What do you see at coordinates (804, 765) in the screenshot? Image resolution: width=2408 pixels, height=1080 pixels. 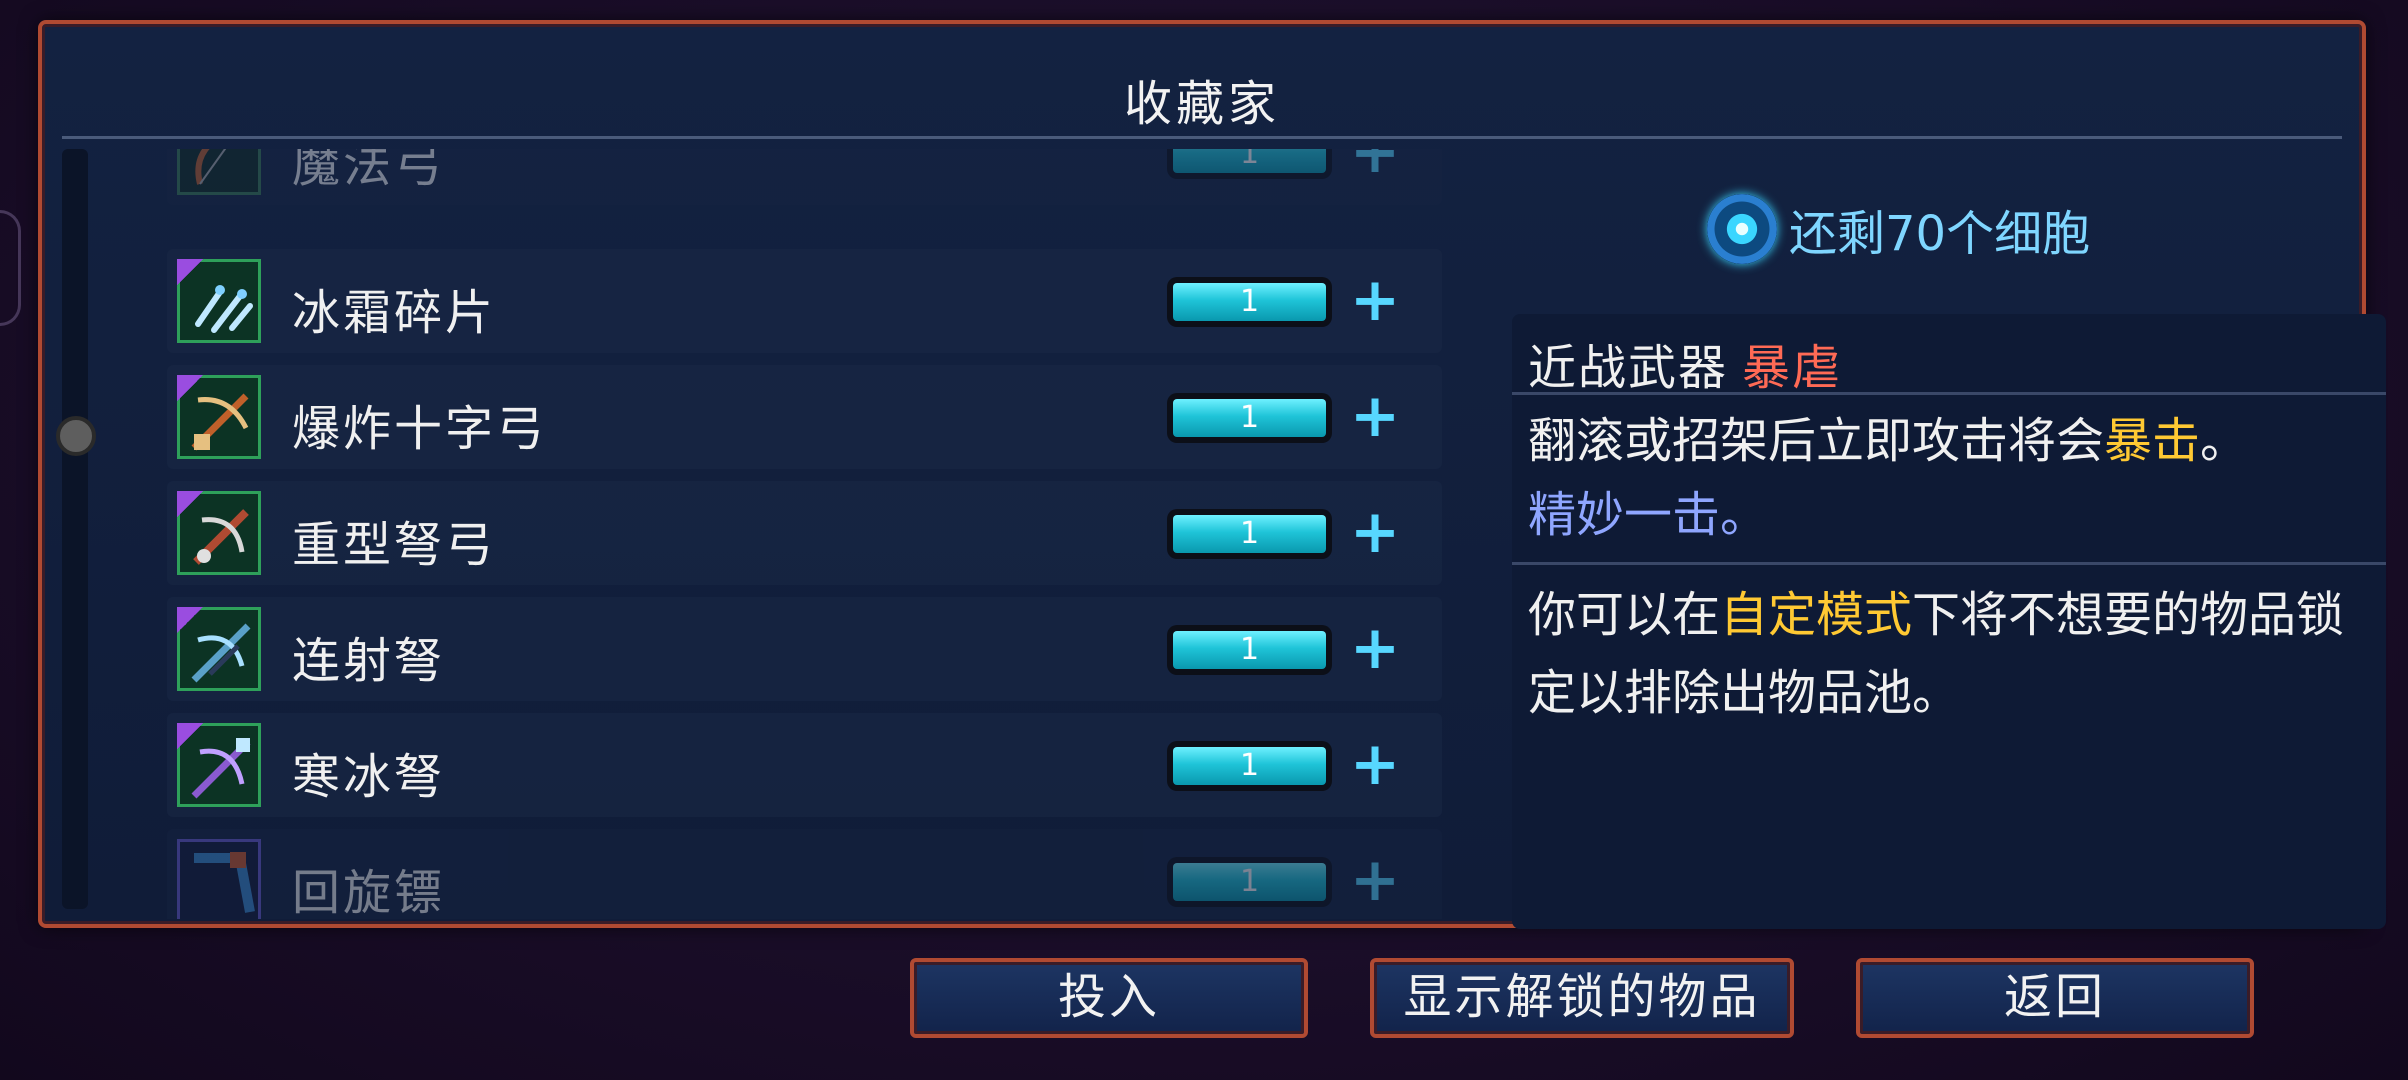 I see `list-item: 寒冰弩 1 +` at bounding box center [804, 765].